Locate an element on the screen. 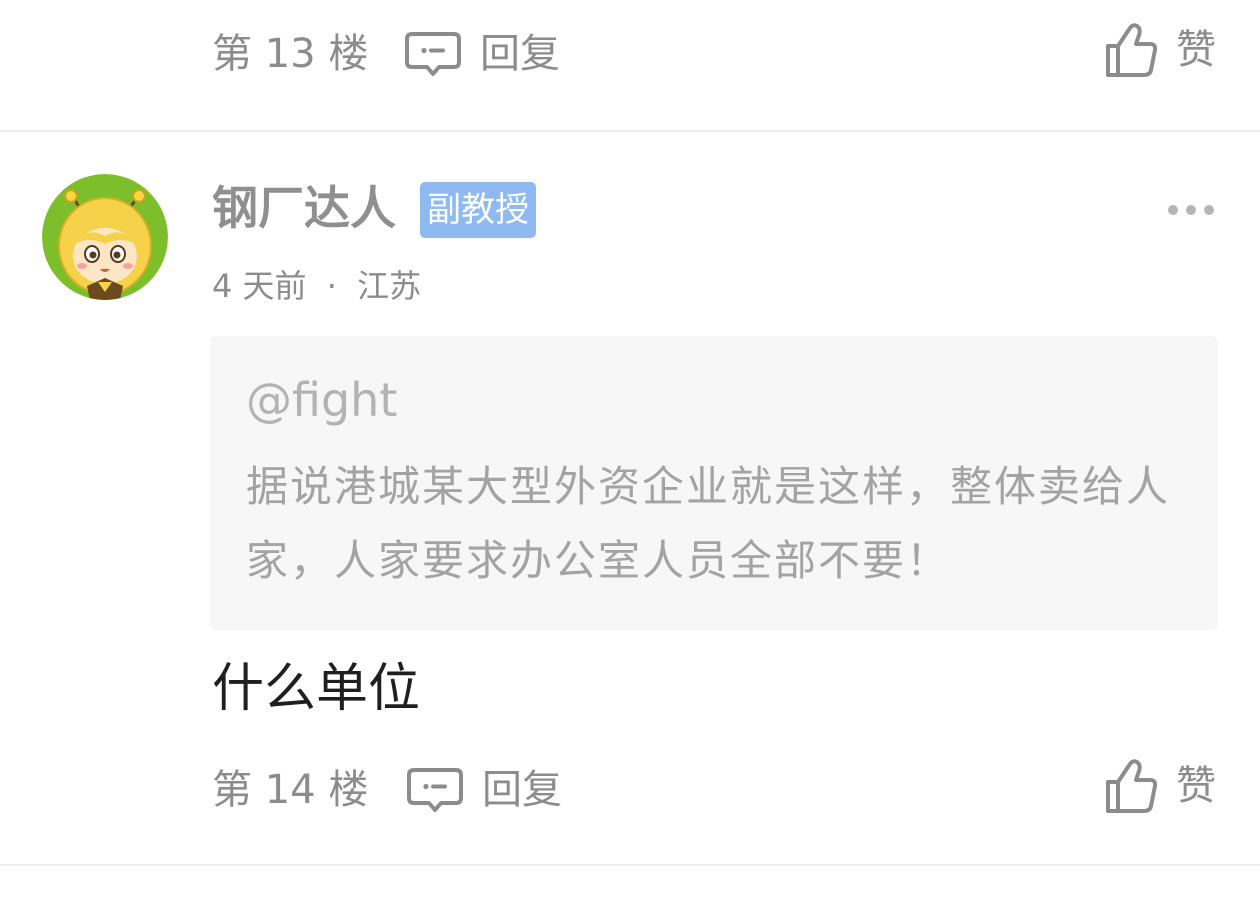 Image resolution: width=1260 pixels, height=908 pixels. avatar is located at coordinates (105, 237).